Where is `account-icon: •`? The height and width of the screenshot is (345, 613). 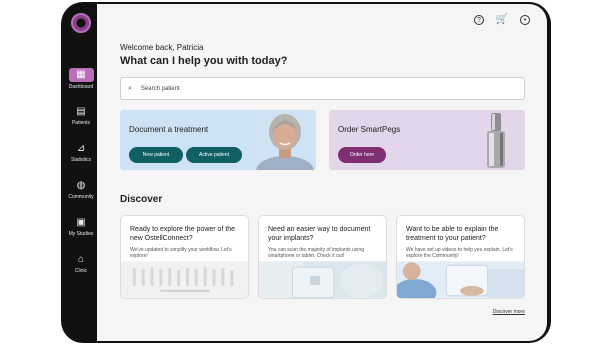
account-icon: • is located at coordinates (525, 20).